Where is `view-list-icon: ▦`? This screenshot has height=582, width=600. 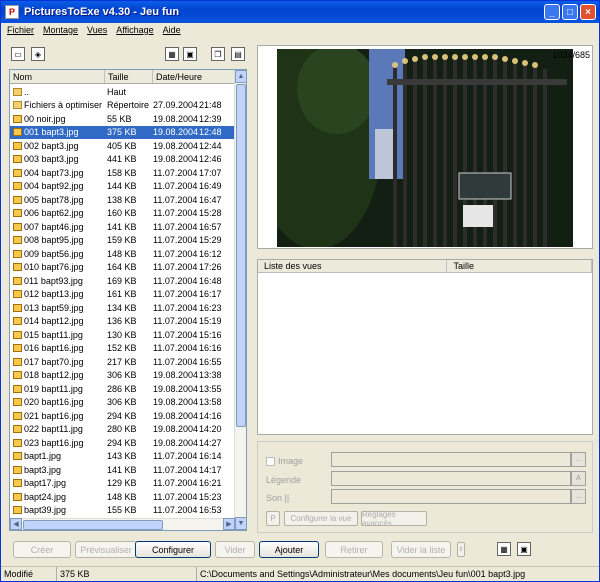
view-list-icon: ▦ is located at coordinates (172, 54).